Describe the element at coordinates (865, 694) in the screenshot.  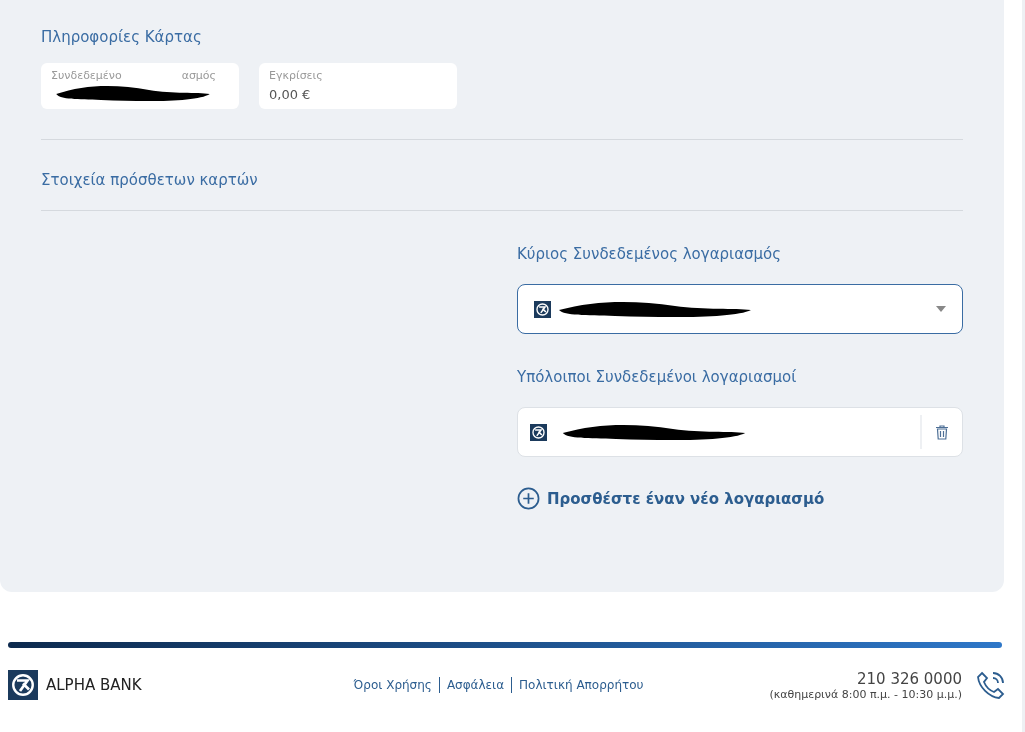
I see `opening-hours: (καθημερινά 8:00 π.μ. - 10:30 μ.μ.)` at that location.